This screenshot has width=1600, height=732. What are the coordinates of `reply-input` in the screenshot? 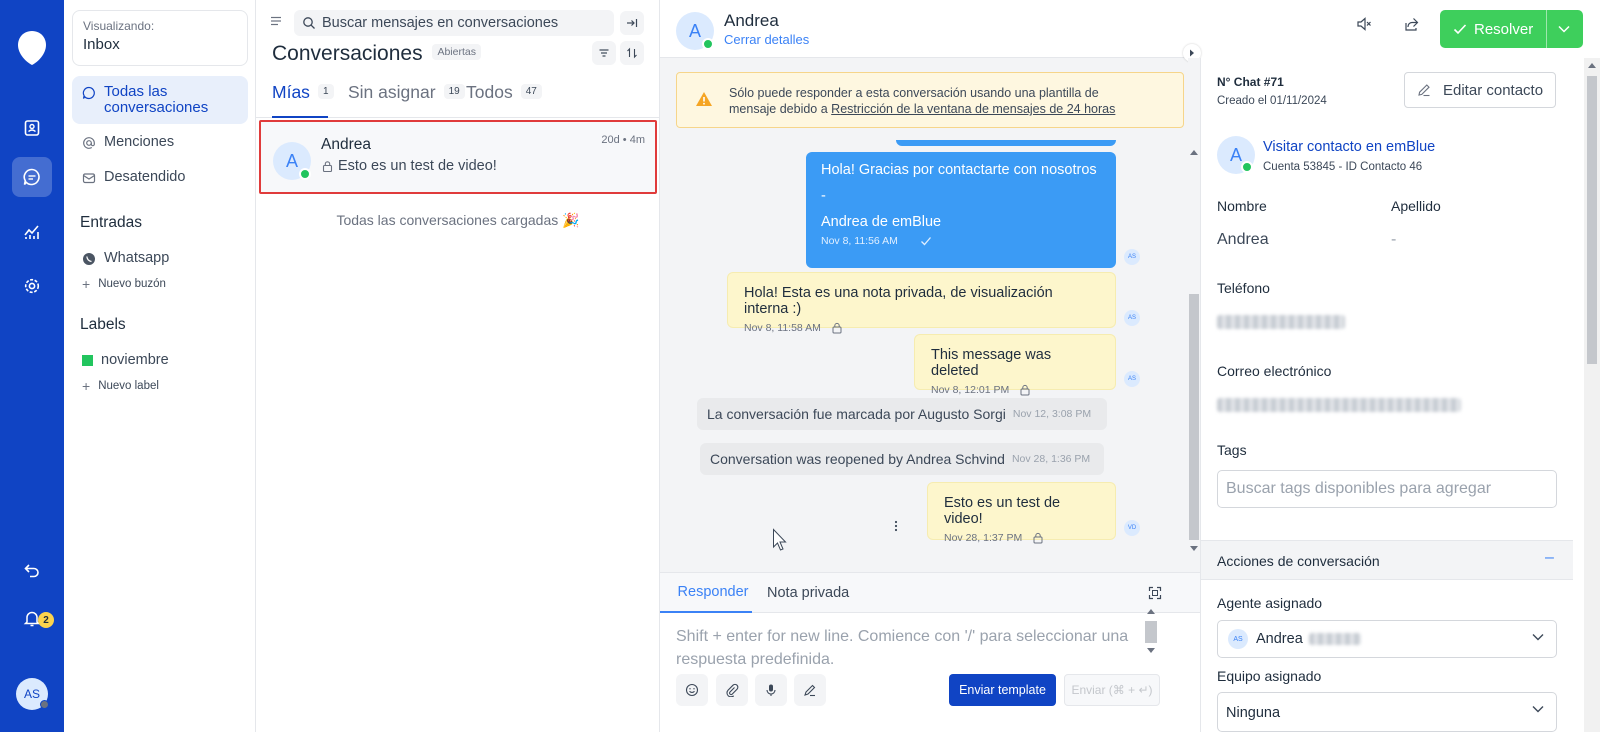 It's located at (911, 650).